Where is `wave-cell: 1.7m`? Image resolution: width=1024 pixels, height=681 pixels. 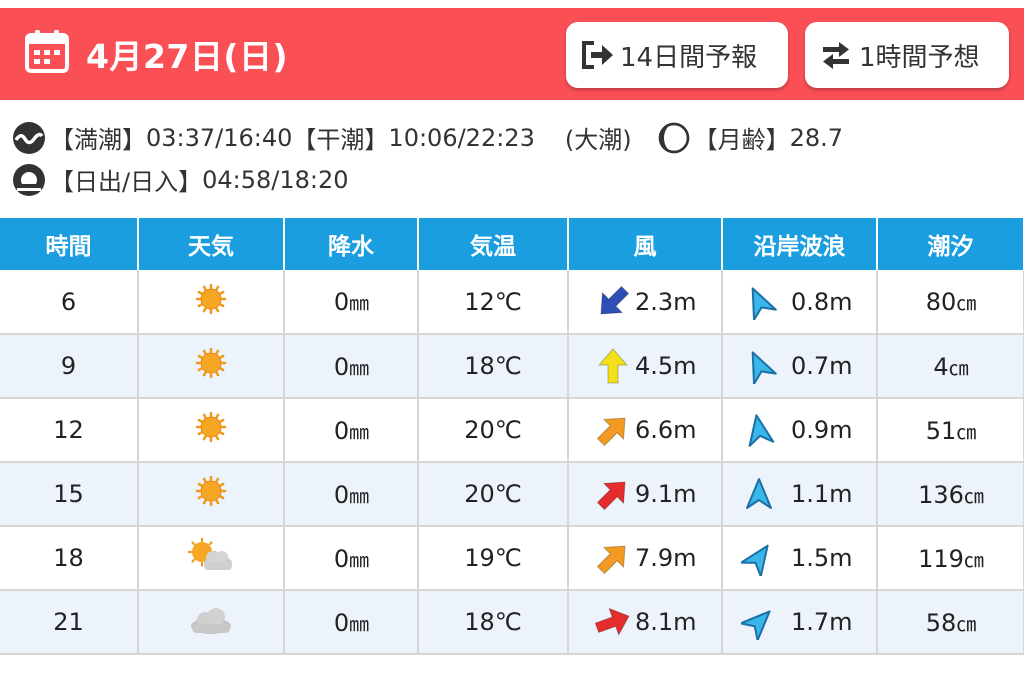 wave-cell: 1.7m is located at coordinates (800, 622).